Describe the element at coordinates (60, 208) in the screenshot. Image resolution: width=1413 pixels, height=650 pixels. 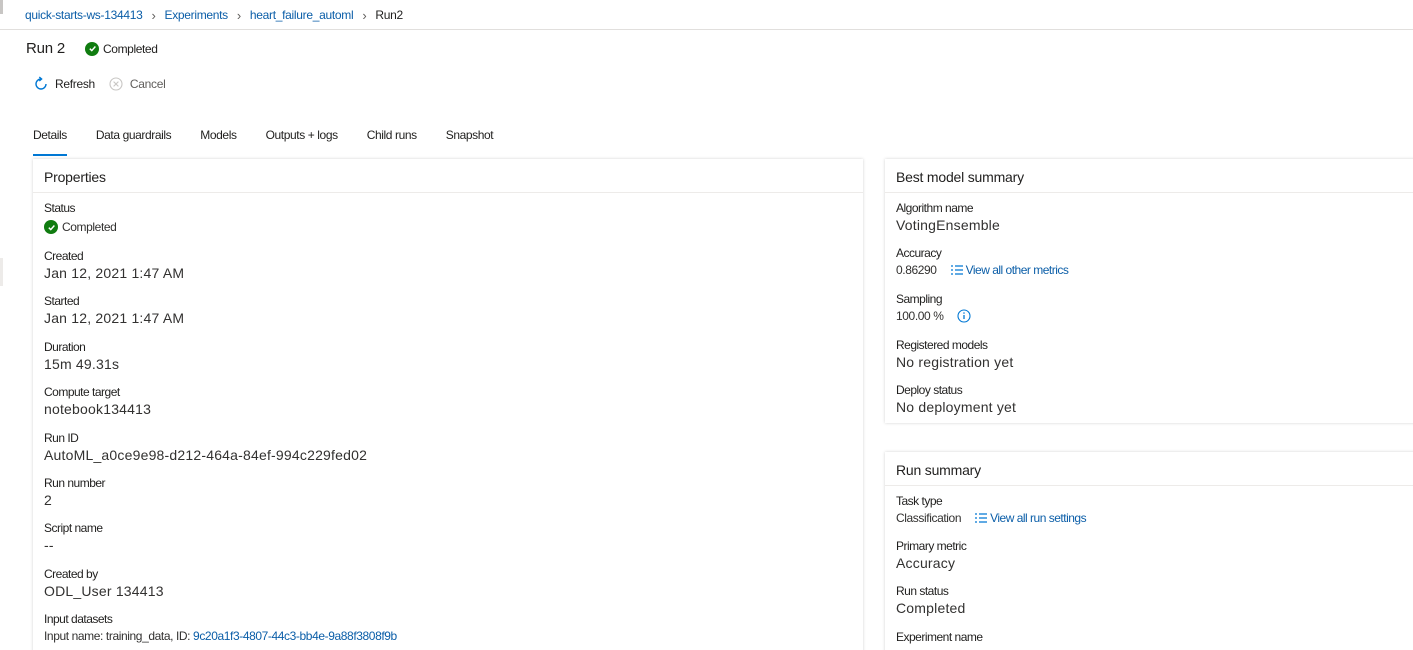
I see `status-label: Status` at that location.